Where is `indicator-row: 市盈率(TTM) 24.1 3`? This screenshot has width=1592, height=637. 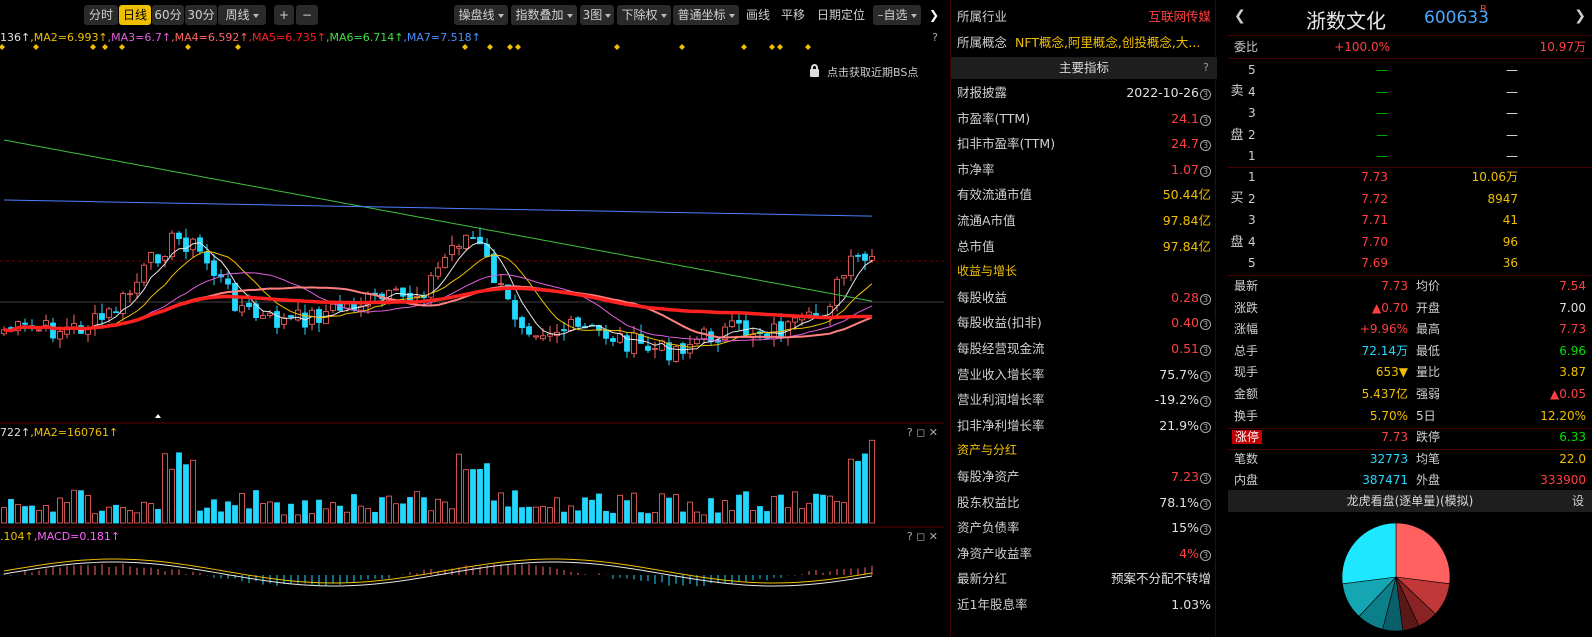
indicator-row: 市盈率(TTM) 24.1 3 is located at coordinates (1084, 119).